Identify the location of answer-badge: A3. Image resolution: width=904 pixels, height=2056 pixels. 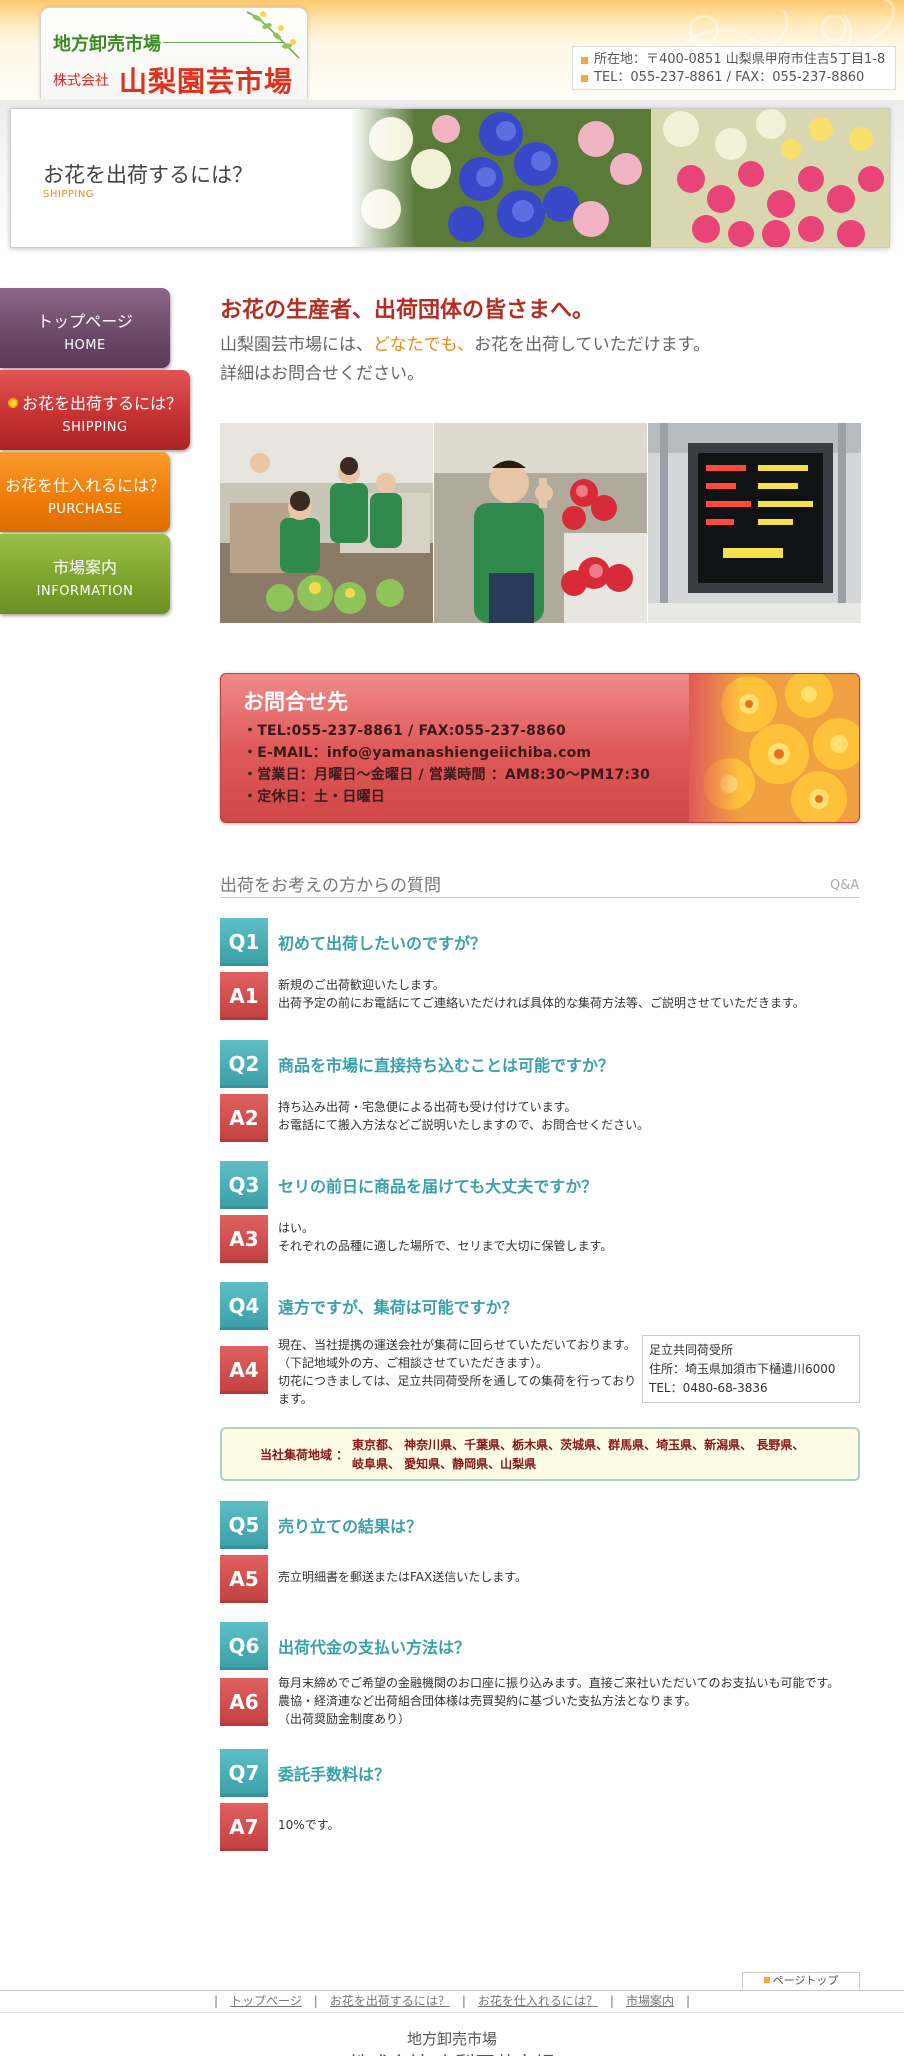
(244, 1239).